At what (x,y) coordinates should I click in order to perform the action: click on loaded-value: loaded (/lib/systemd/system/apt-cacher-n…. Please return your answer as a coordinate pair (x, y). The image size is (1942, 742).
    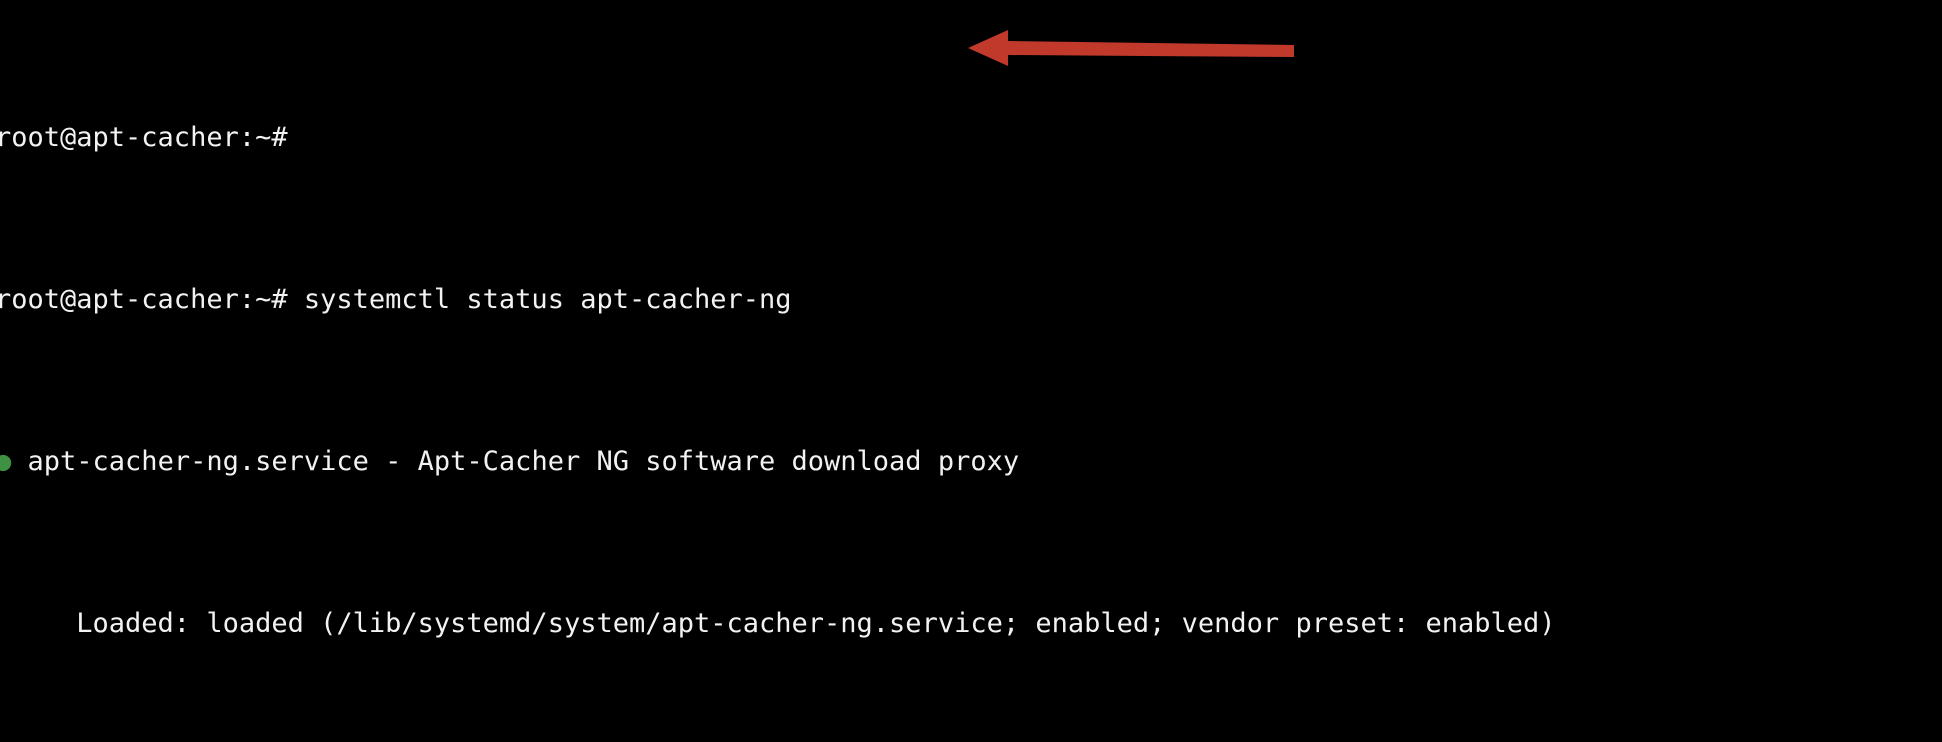
    Looking at the image, I should click on (881, 623).